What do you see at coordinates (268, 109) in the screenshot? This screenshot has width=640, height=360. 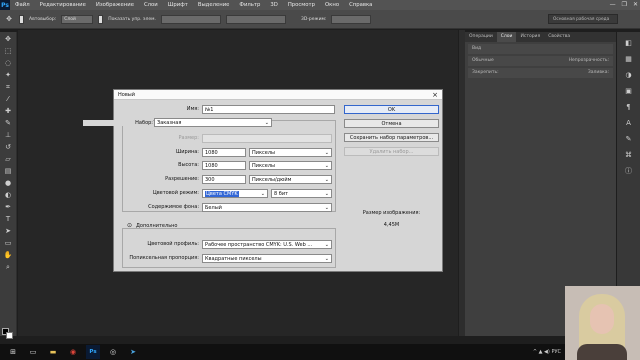 I see `name-input: №1` at bounding box center [268, 109].